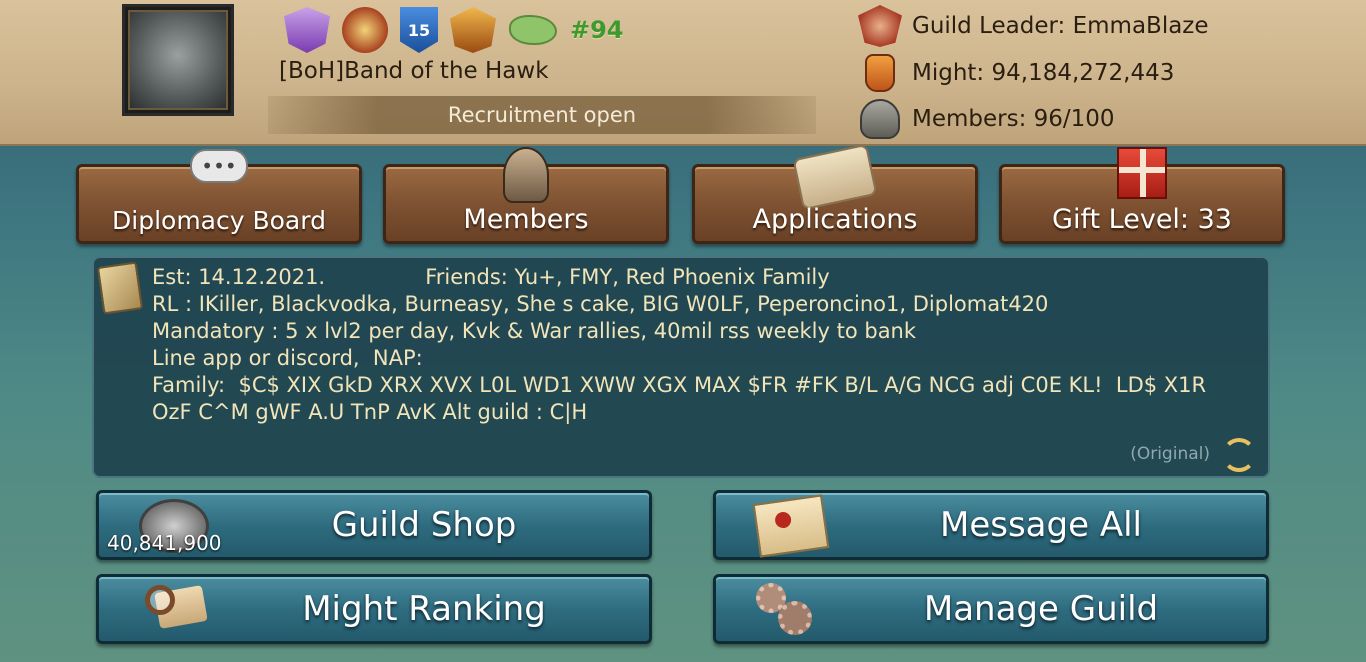  What do you see at coordinates (365, 30) in the screenshot?
I see `trophy-badge-icon` at bounding box center [365, 30].